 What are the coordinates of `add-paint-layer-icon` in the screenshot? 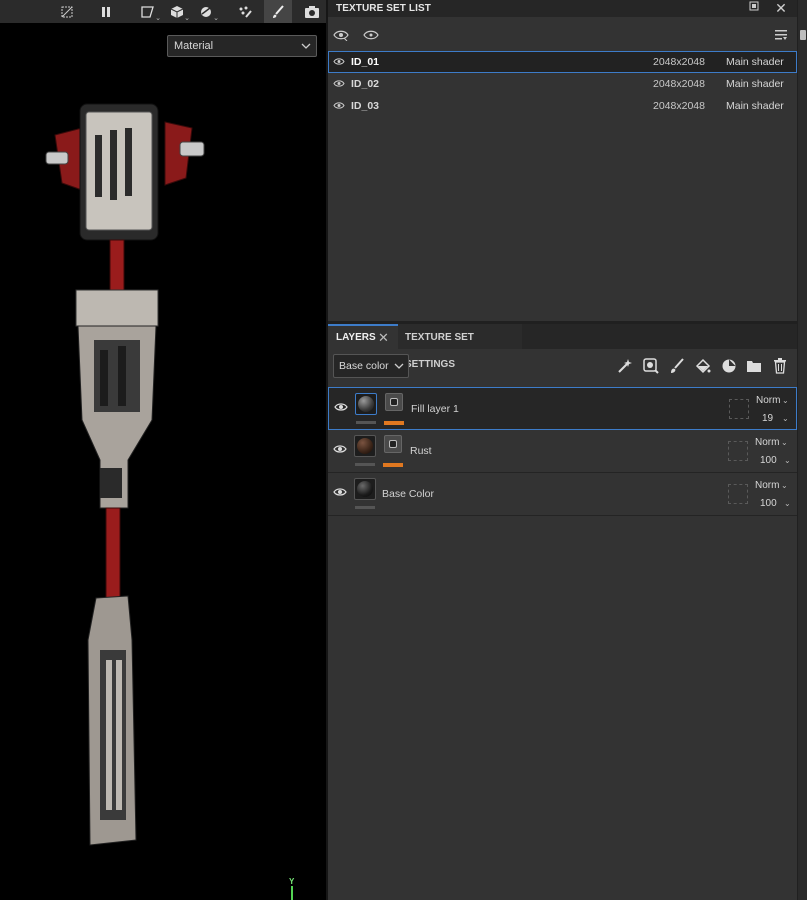 It's located at (677, 366).